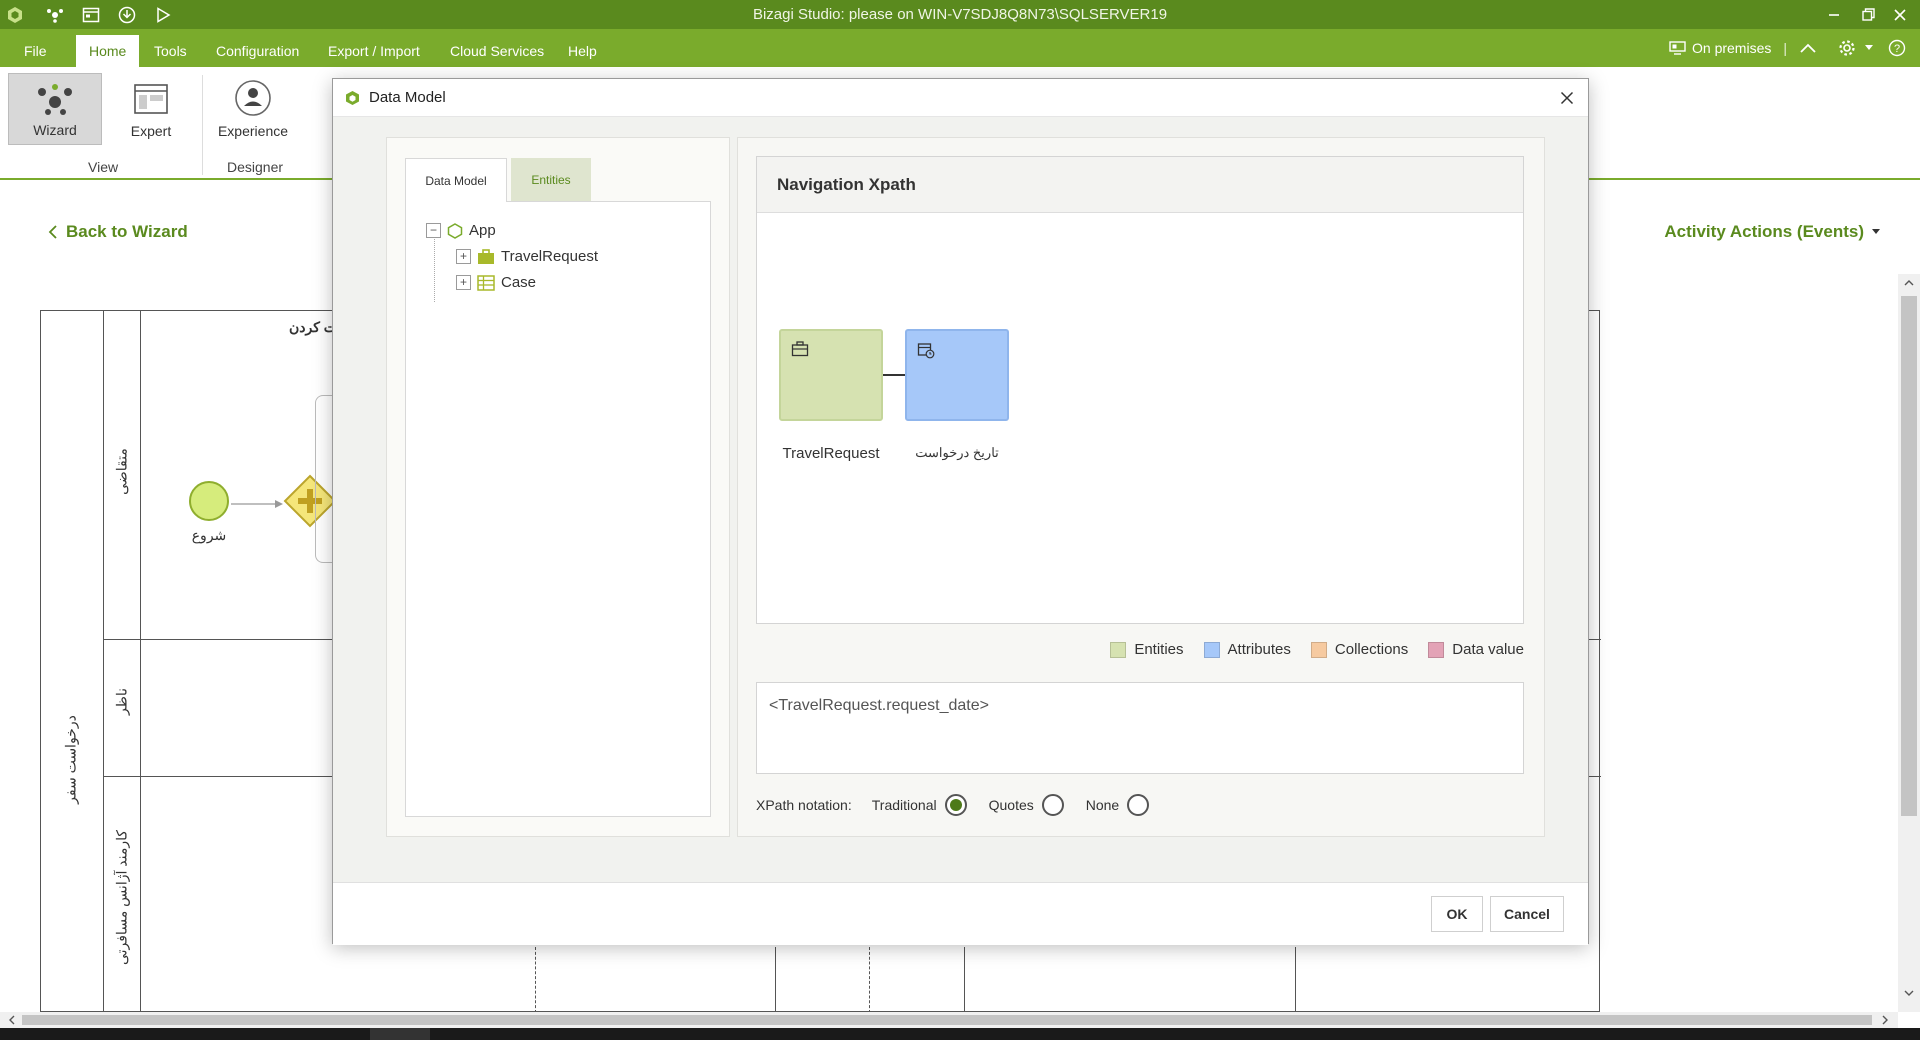  I want to click on data-model-tree: − App + TravelRequest + Case, so click(558, 509).